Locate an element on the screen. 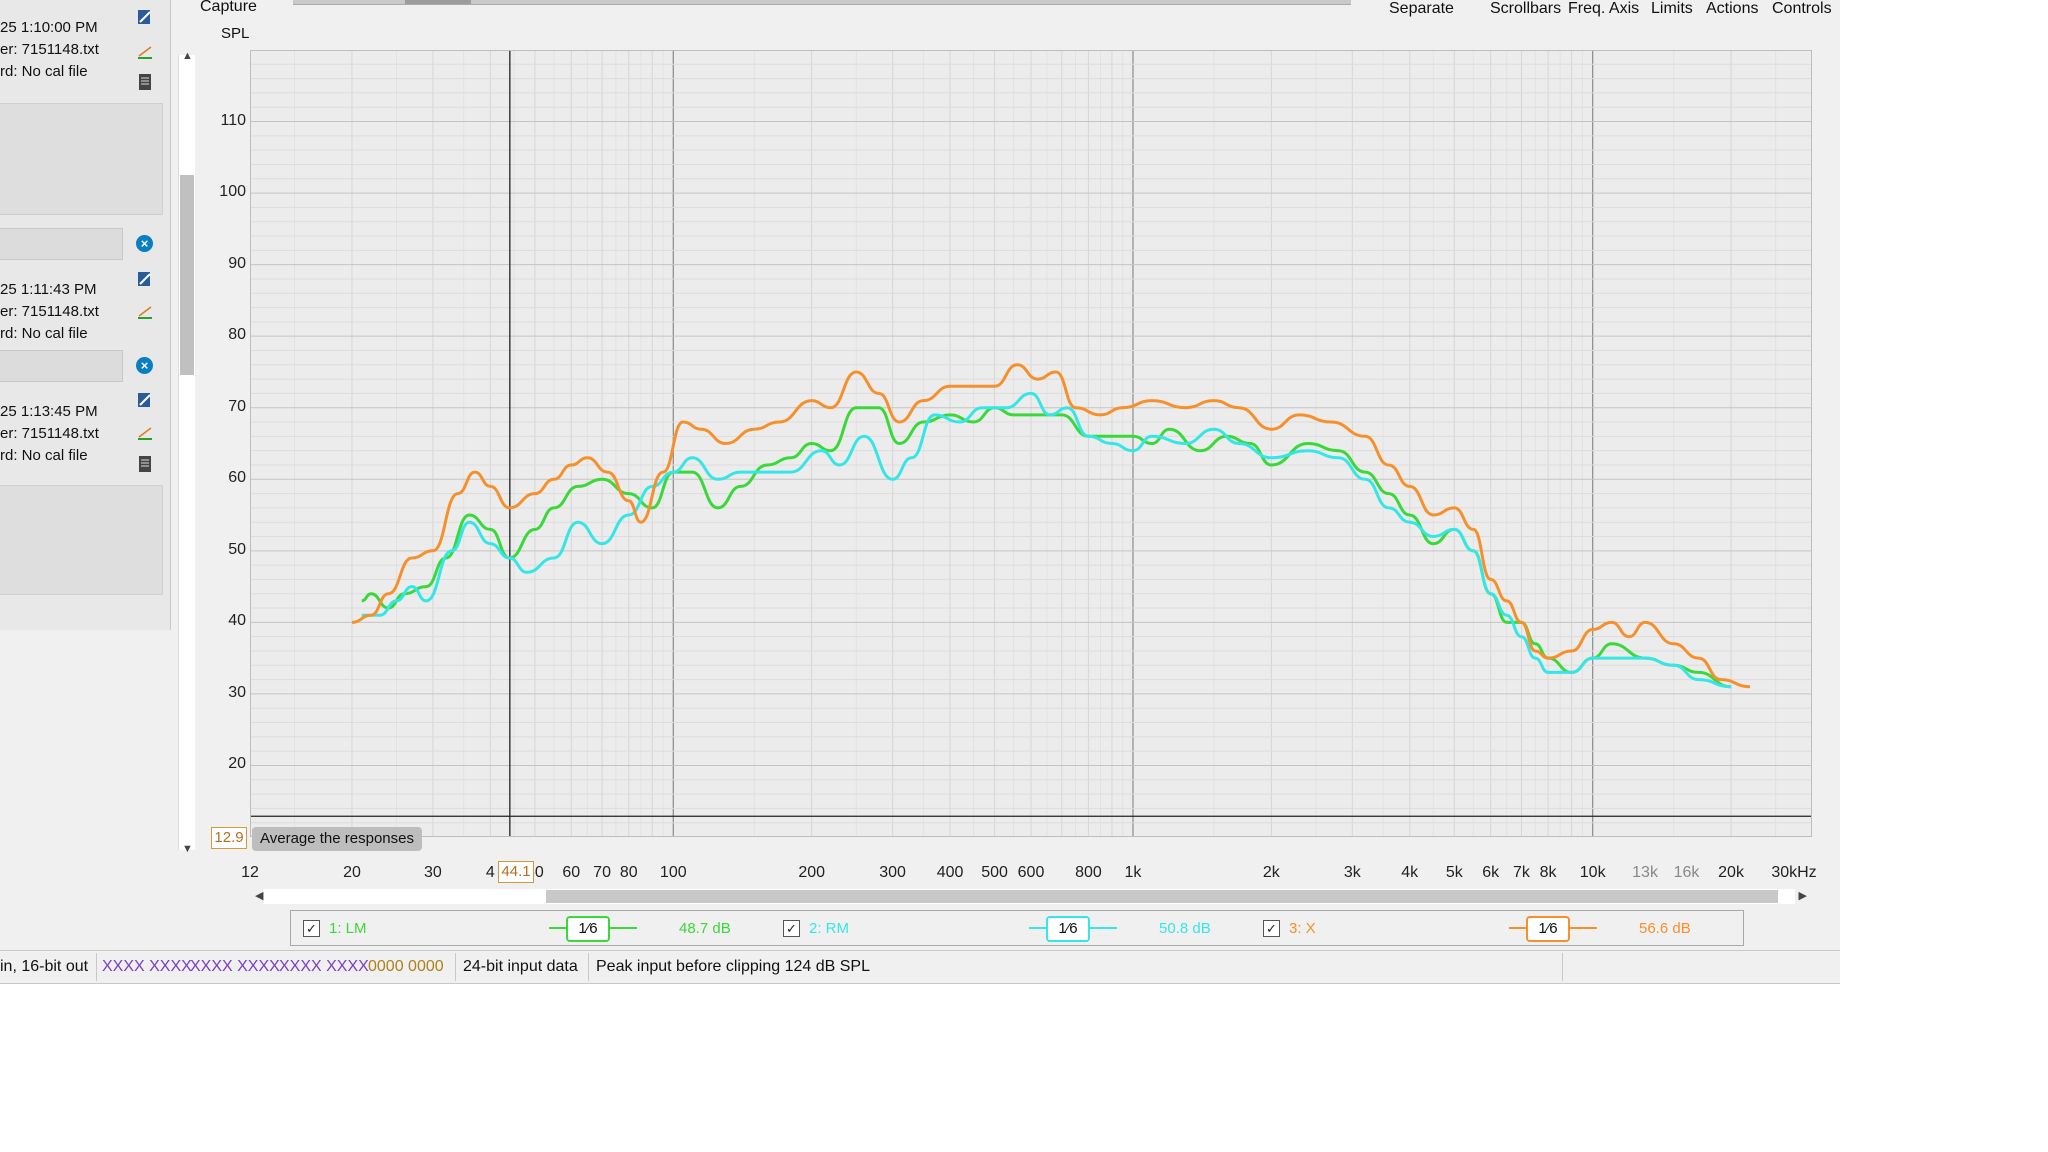 The width and height of the screenshot is (2048, 1152). x-tick-label: 8k is located at coordinates (1548, 872).